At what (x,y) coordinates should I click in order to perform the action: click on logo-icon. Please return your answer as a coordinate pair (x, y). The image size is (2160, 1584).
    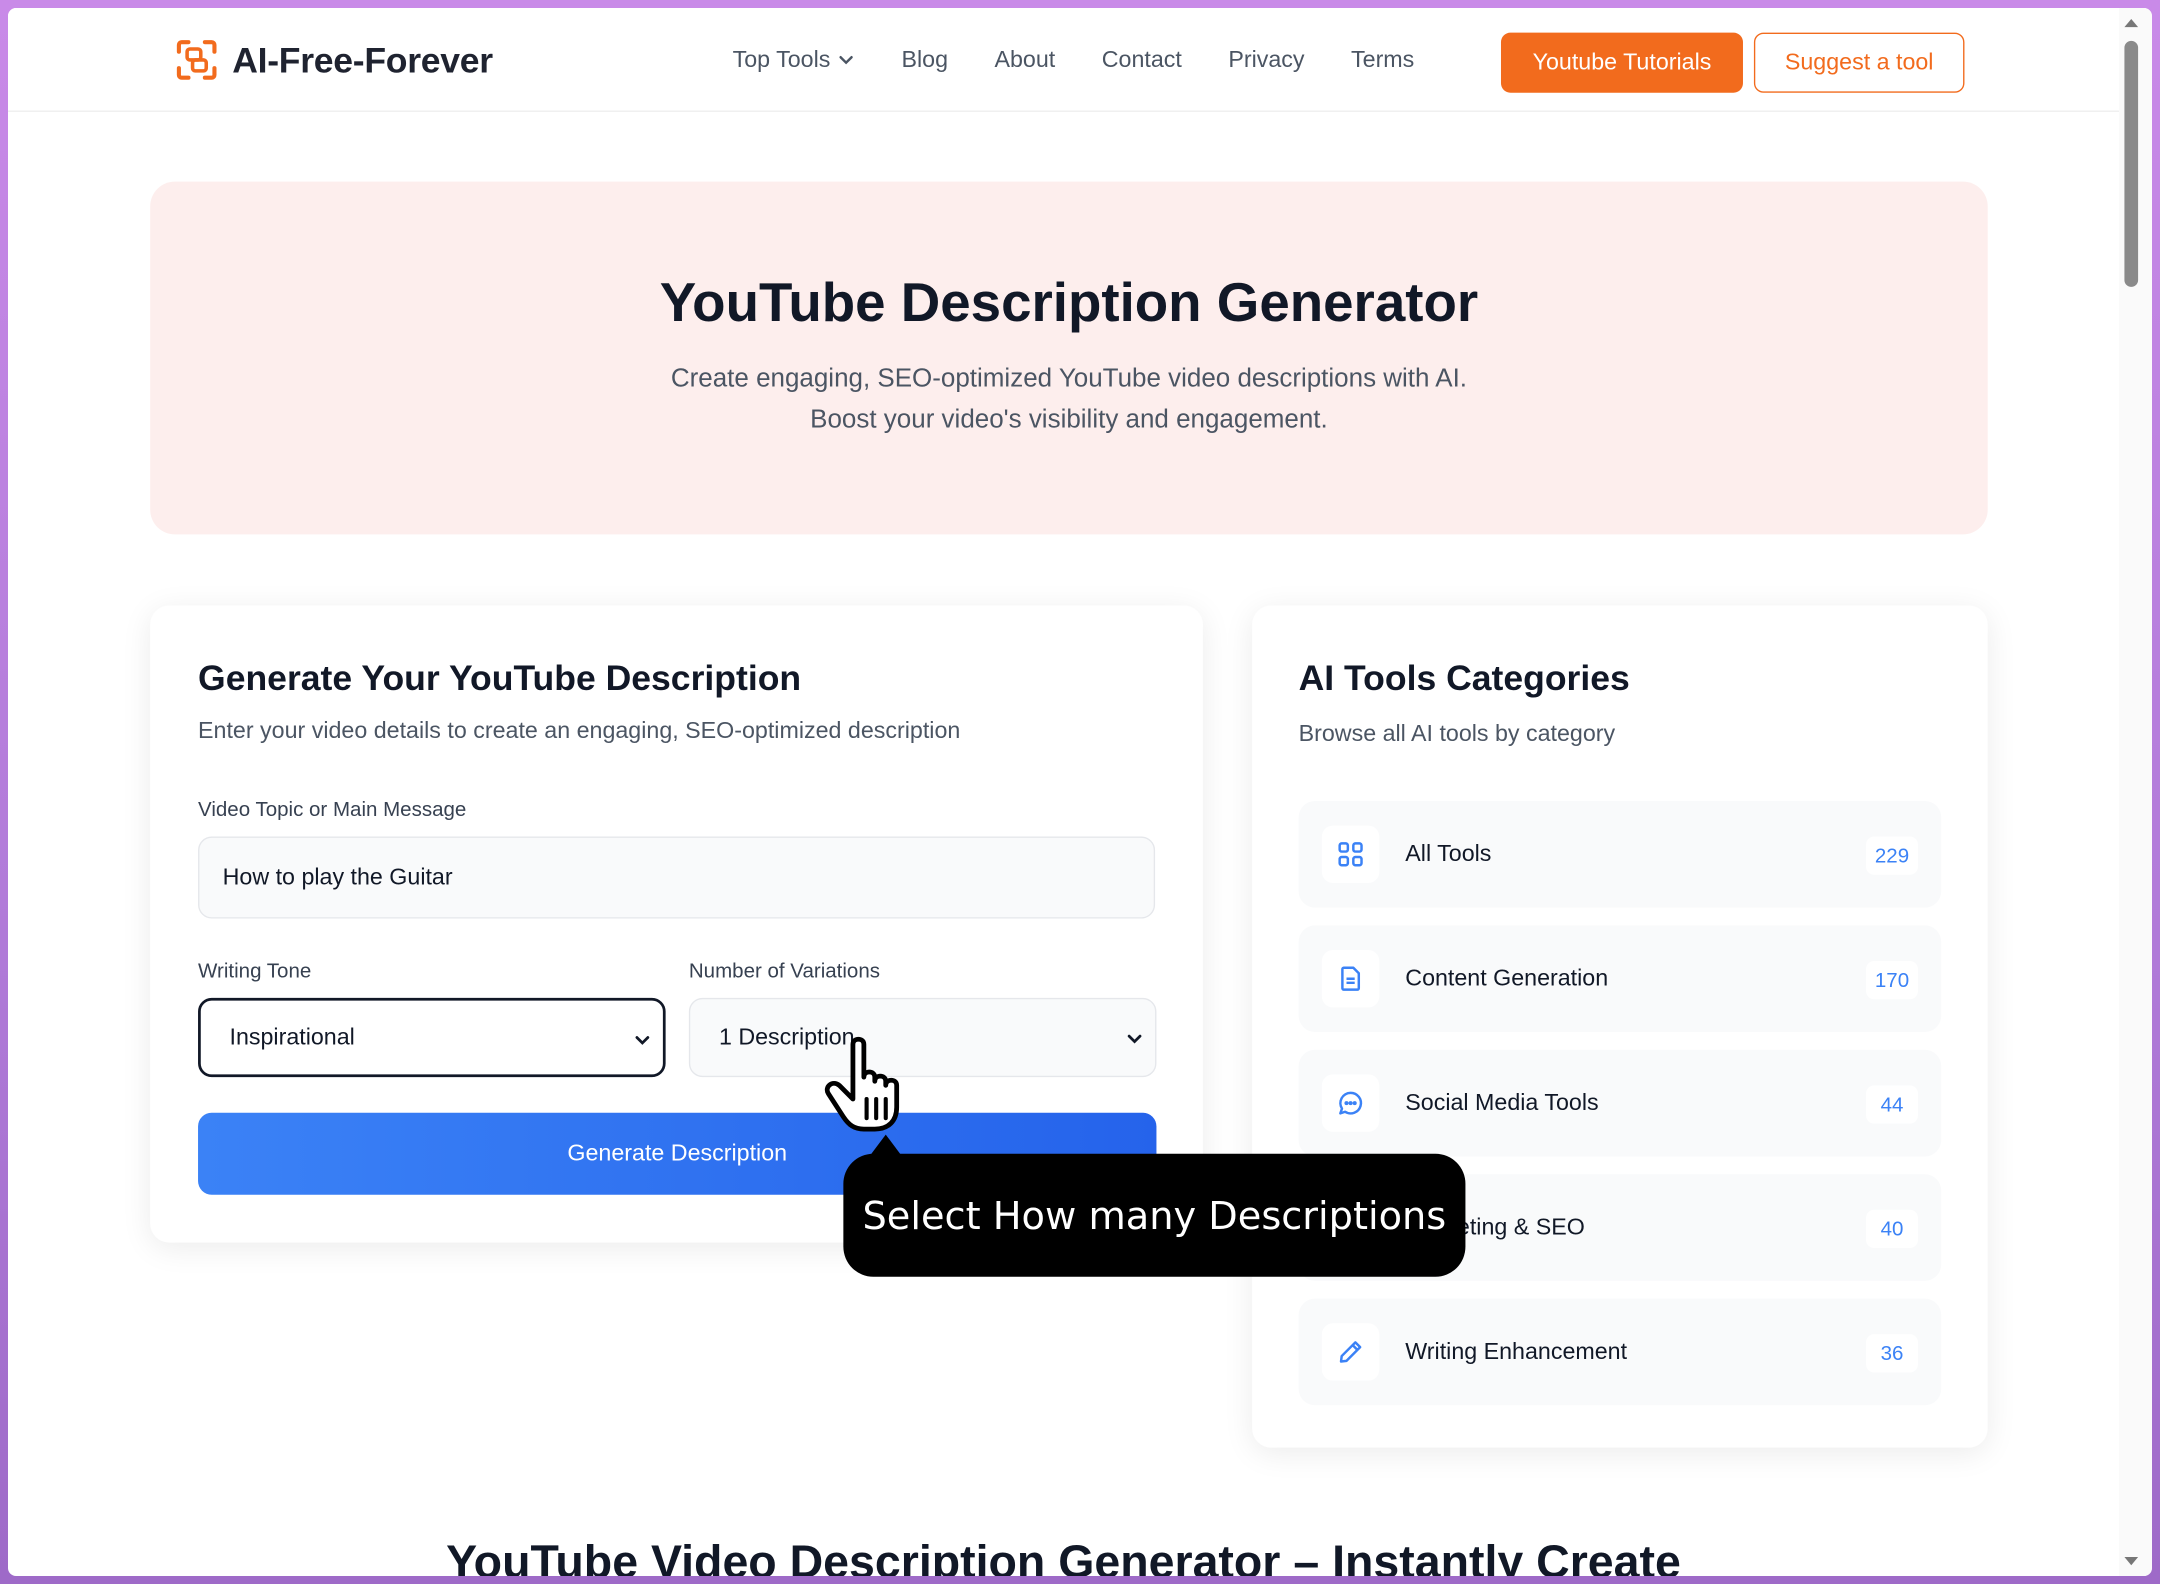
    Looking at the image, I should click on (196, 60).